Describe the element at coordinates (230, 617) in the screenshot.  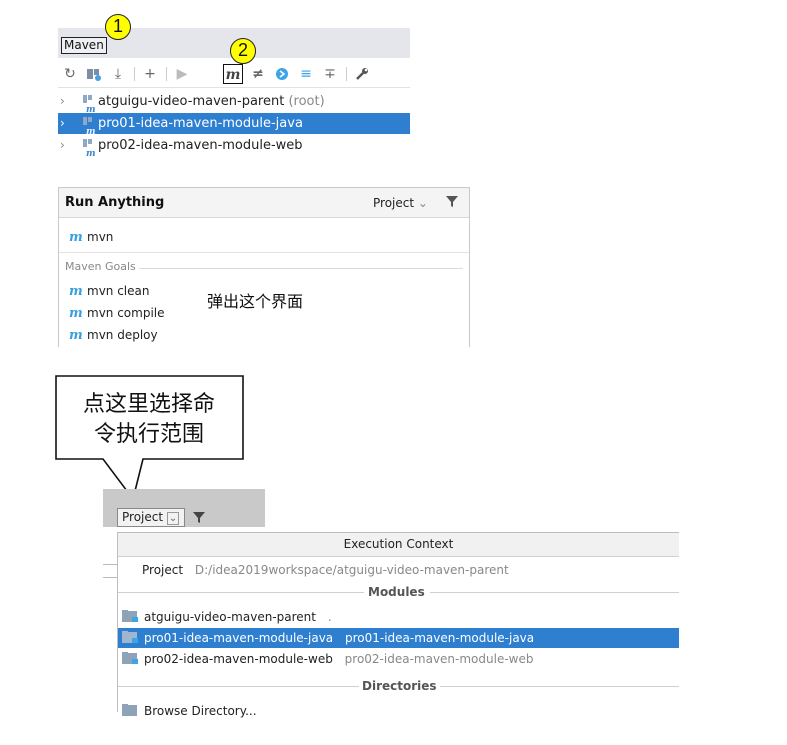
I see `module-name: atguigu-video-maven-parent` at that location.